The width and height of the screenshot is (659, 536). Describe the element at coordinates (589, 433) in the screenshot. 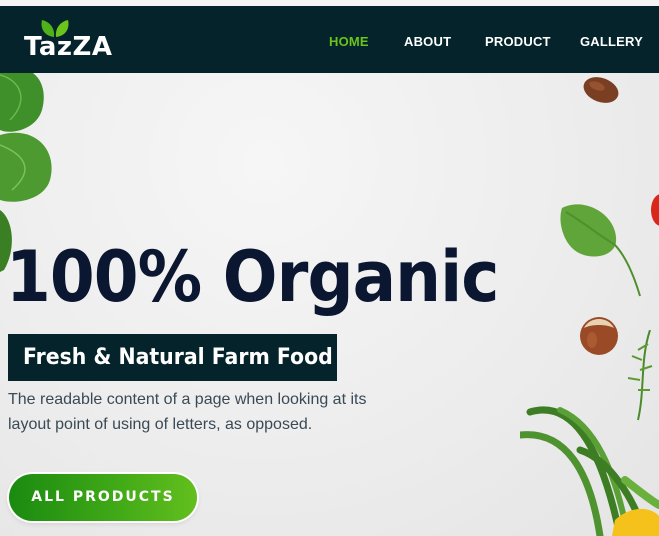

I see `green-beans-image` at that location.